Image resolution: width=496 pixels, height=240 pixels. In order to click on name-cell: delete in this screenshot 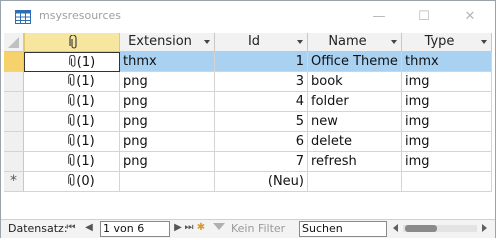, I will do `click(355, 142)`.